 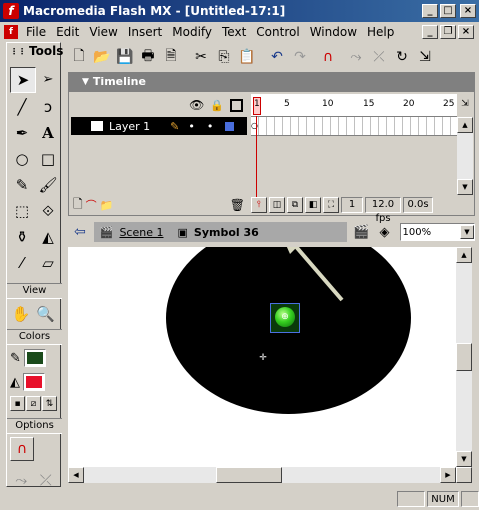 What do you see at coordinates (22, 237) in the screenshot?
I see `ink-bottle-tool-icon: ⚱` at bounding box center [22, 237].